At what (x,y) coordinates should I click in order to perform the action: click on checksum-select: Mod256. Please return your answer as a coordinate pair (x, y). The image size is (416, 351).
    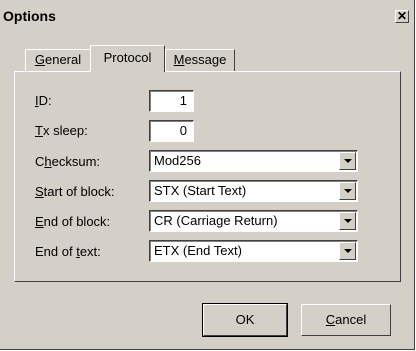
    Looking at the image, I should click on (253, 161).